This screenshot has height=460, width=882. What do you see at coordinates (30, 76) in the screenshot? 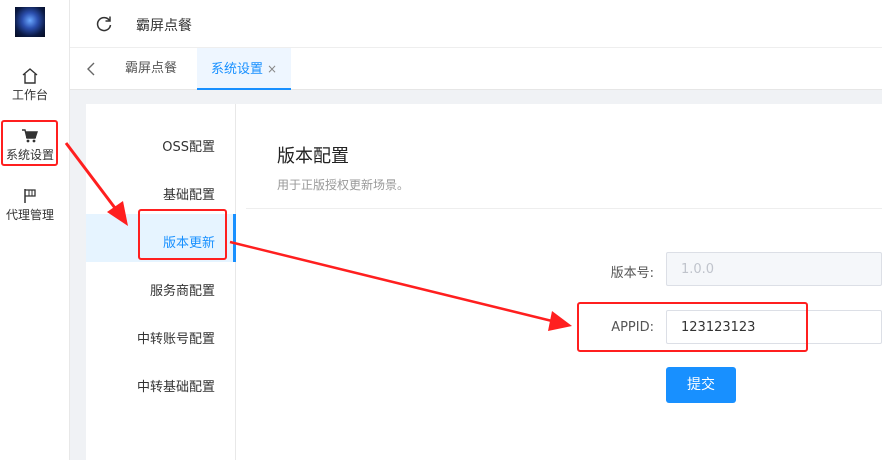
I see `home-icon` at bounding box center [30, 76].